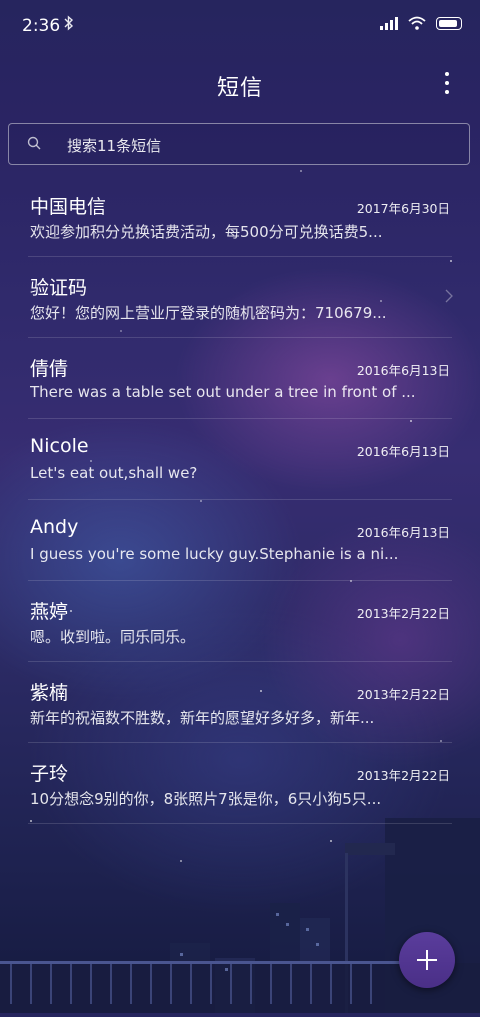  What do you see at coordinates (54, 527) in the screenshot?
I see `contact-name: Andy` at bounding box center [54, 527].